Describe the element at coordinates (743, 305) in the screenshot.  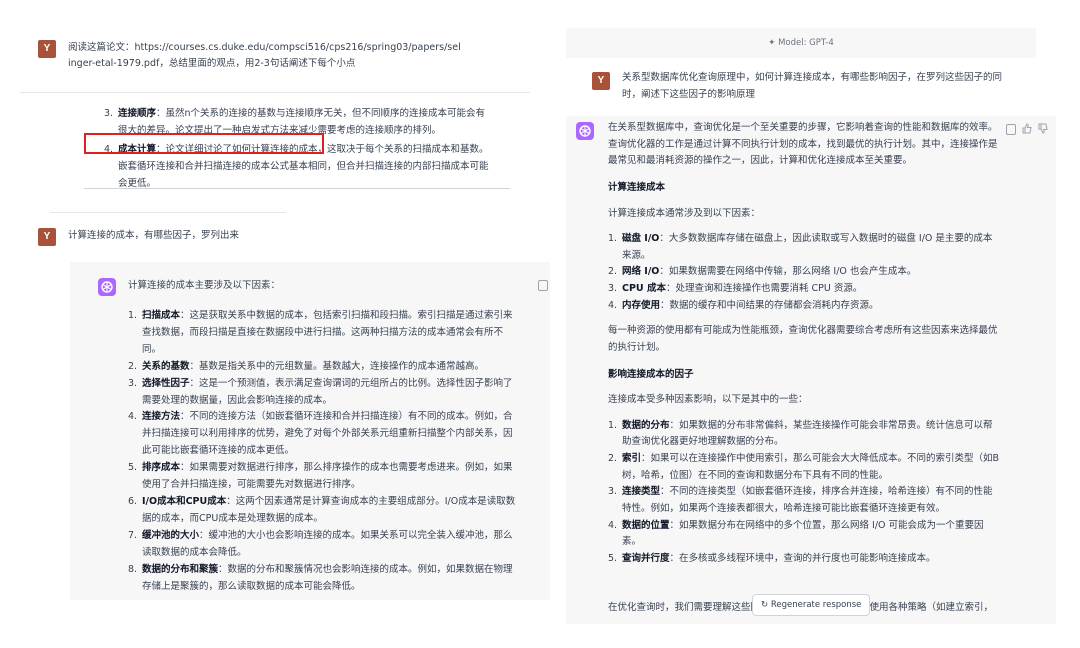
I see `list-item: 4. 内存使用：数据的缓存和中间结果的存储都会消耗内存资源。` at that location.